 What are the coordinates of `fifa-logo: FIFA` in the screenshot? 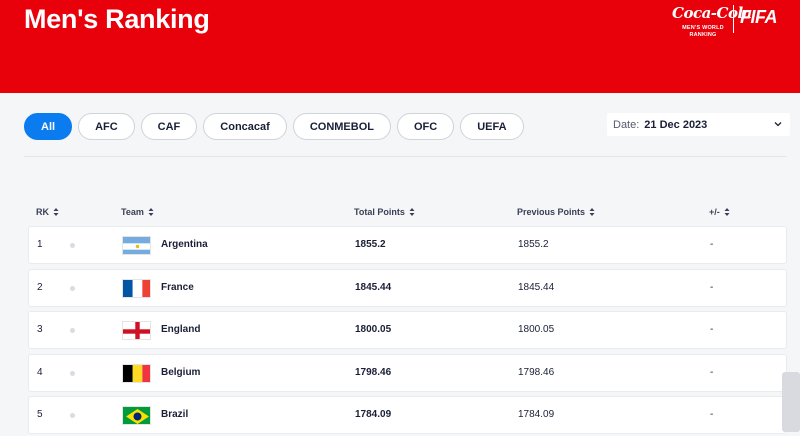 It's located at (759, 17).